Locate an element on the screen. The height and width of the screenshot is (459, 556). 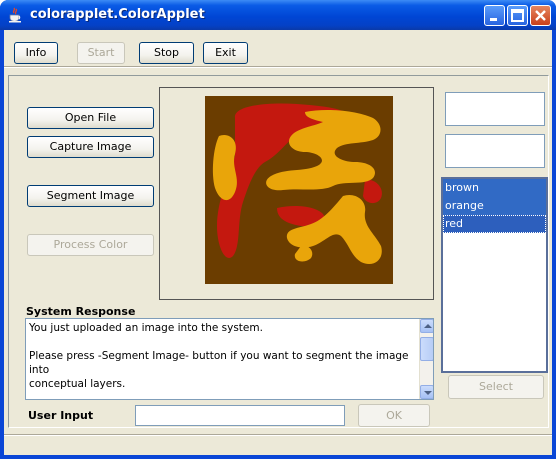
close-icon is located at coordinates (540, 15).